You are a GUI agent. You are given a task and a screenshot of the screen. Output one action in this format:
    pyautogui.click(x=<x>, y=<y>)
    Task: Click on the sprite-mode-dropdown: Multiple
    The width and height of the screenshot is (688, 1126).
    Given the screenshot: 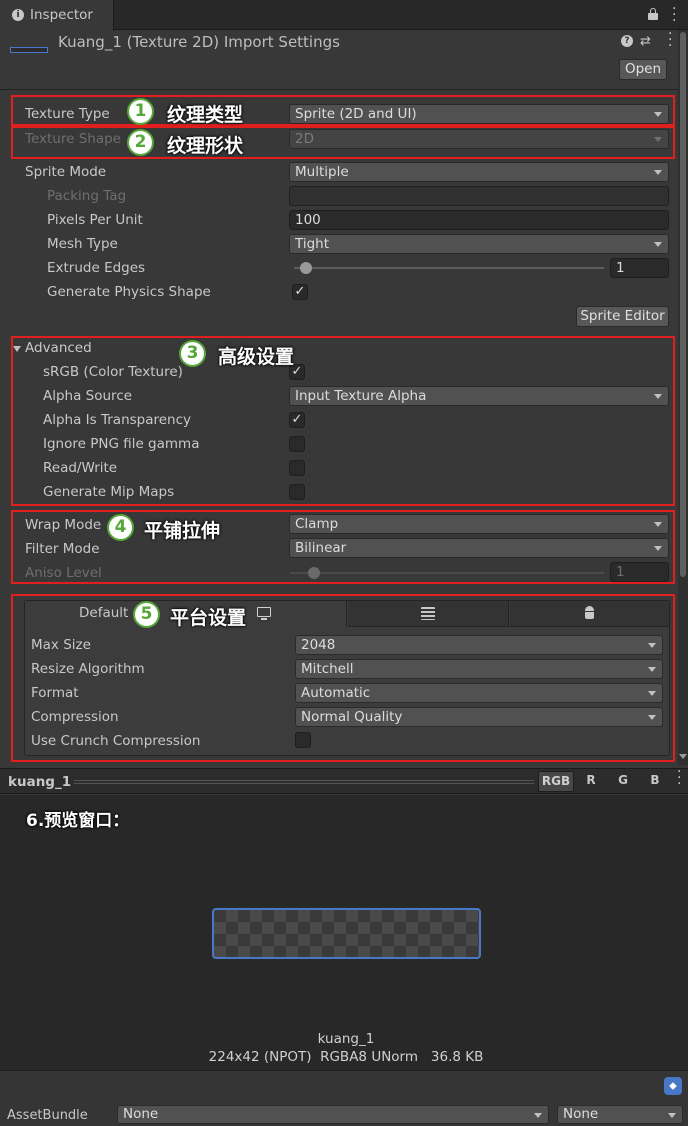 What is the action you would take?
    pyautogui.click(x=479, y=172)
    